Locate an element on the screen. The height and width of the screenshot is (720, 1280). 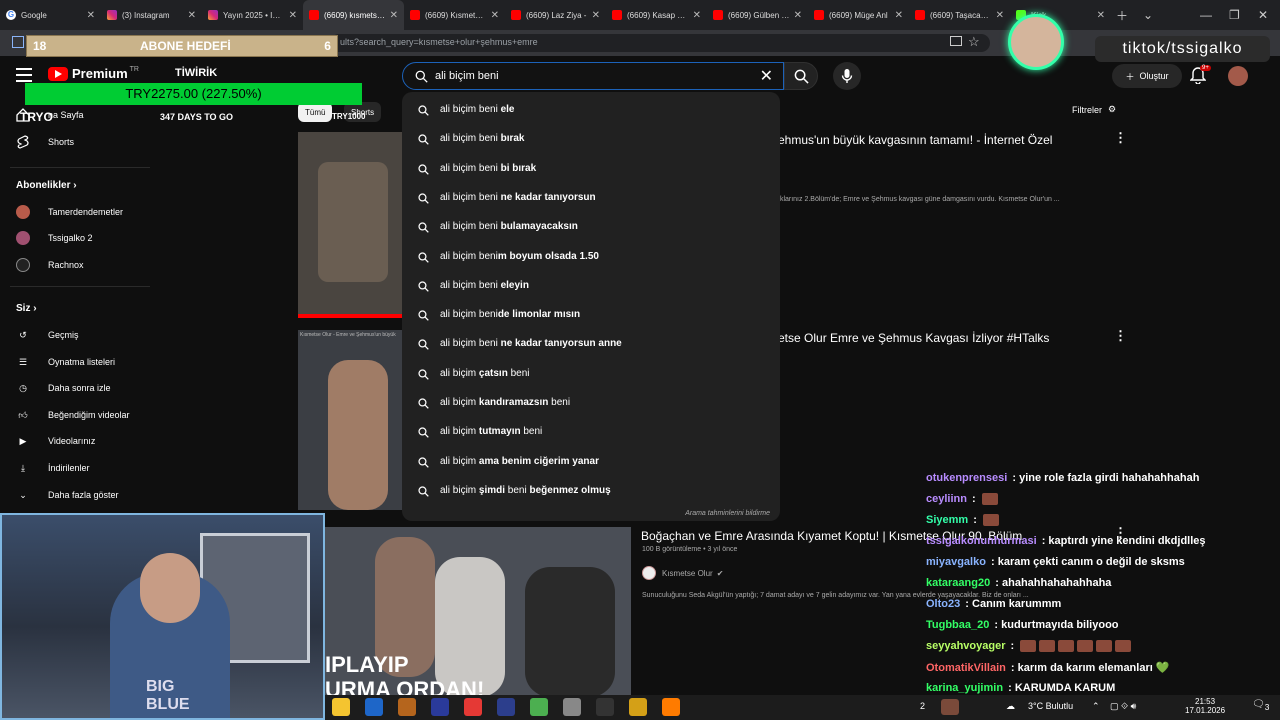
search-suggestion: ali biçim benim boyum olsada 1.50 is located at coordinates (591, 257).